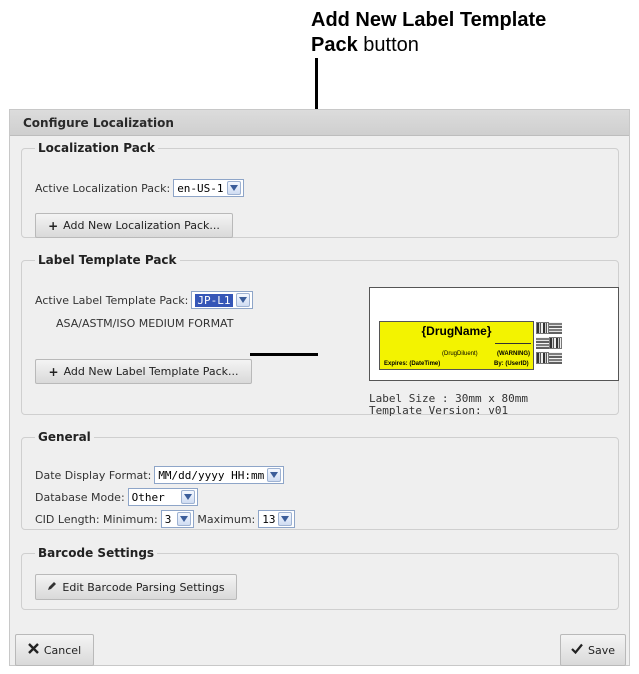  I want to click on label-drug-diluent: (DrugDiluent), so click(460, 354).